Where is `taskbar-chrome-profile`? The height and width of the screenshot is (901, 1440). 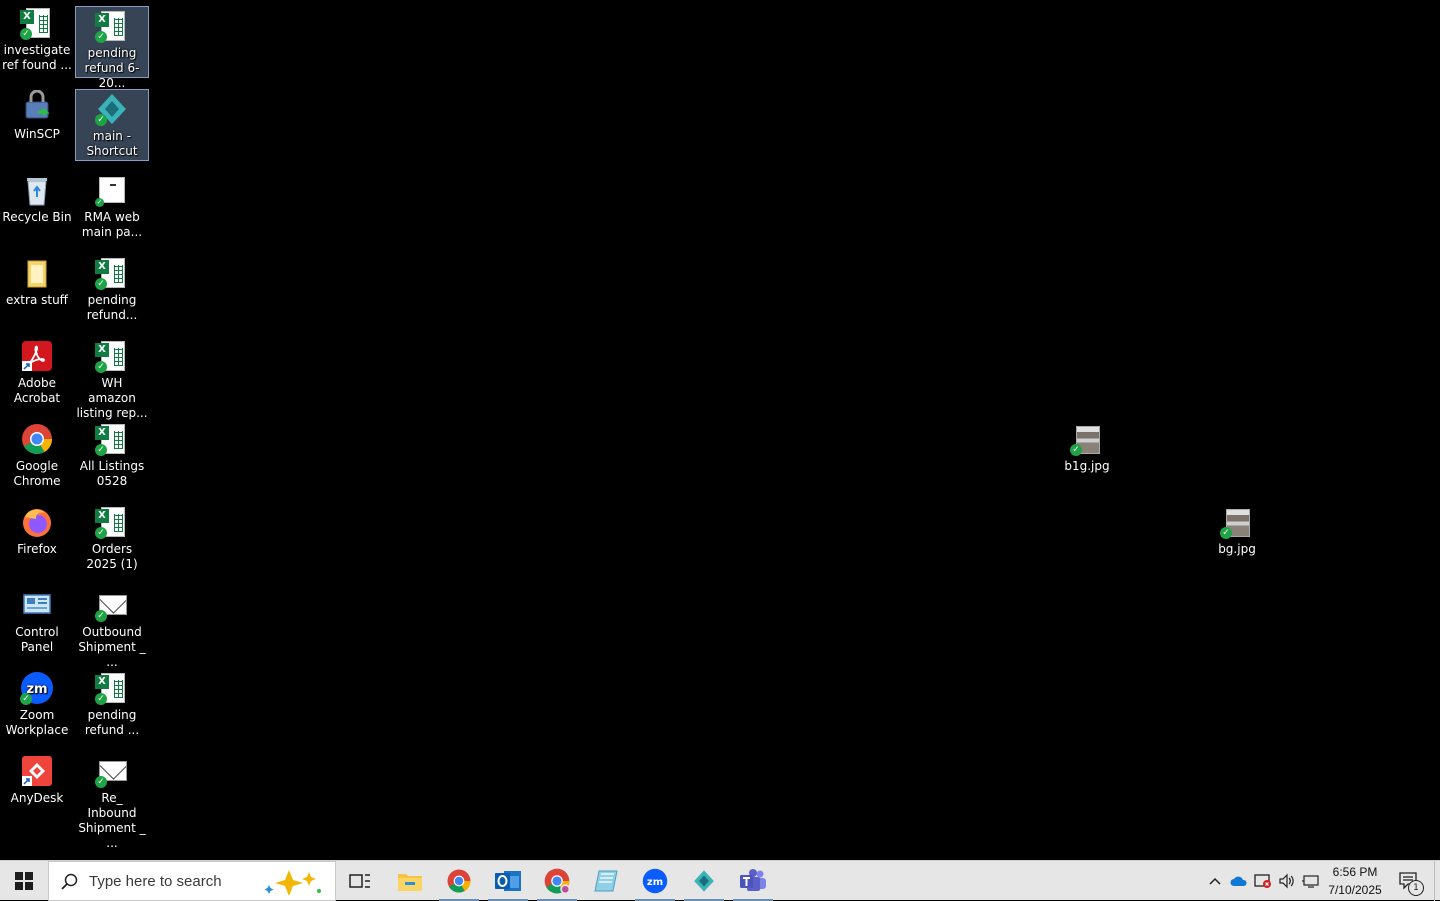
taskbar-chrome-profile is located at coordinates (557, 881).